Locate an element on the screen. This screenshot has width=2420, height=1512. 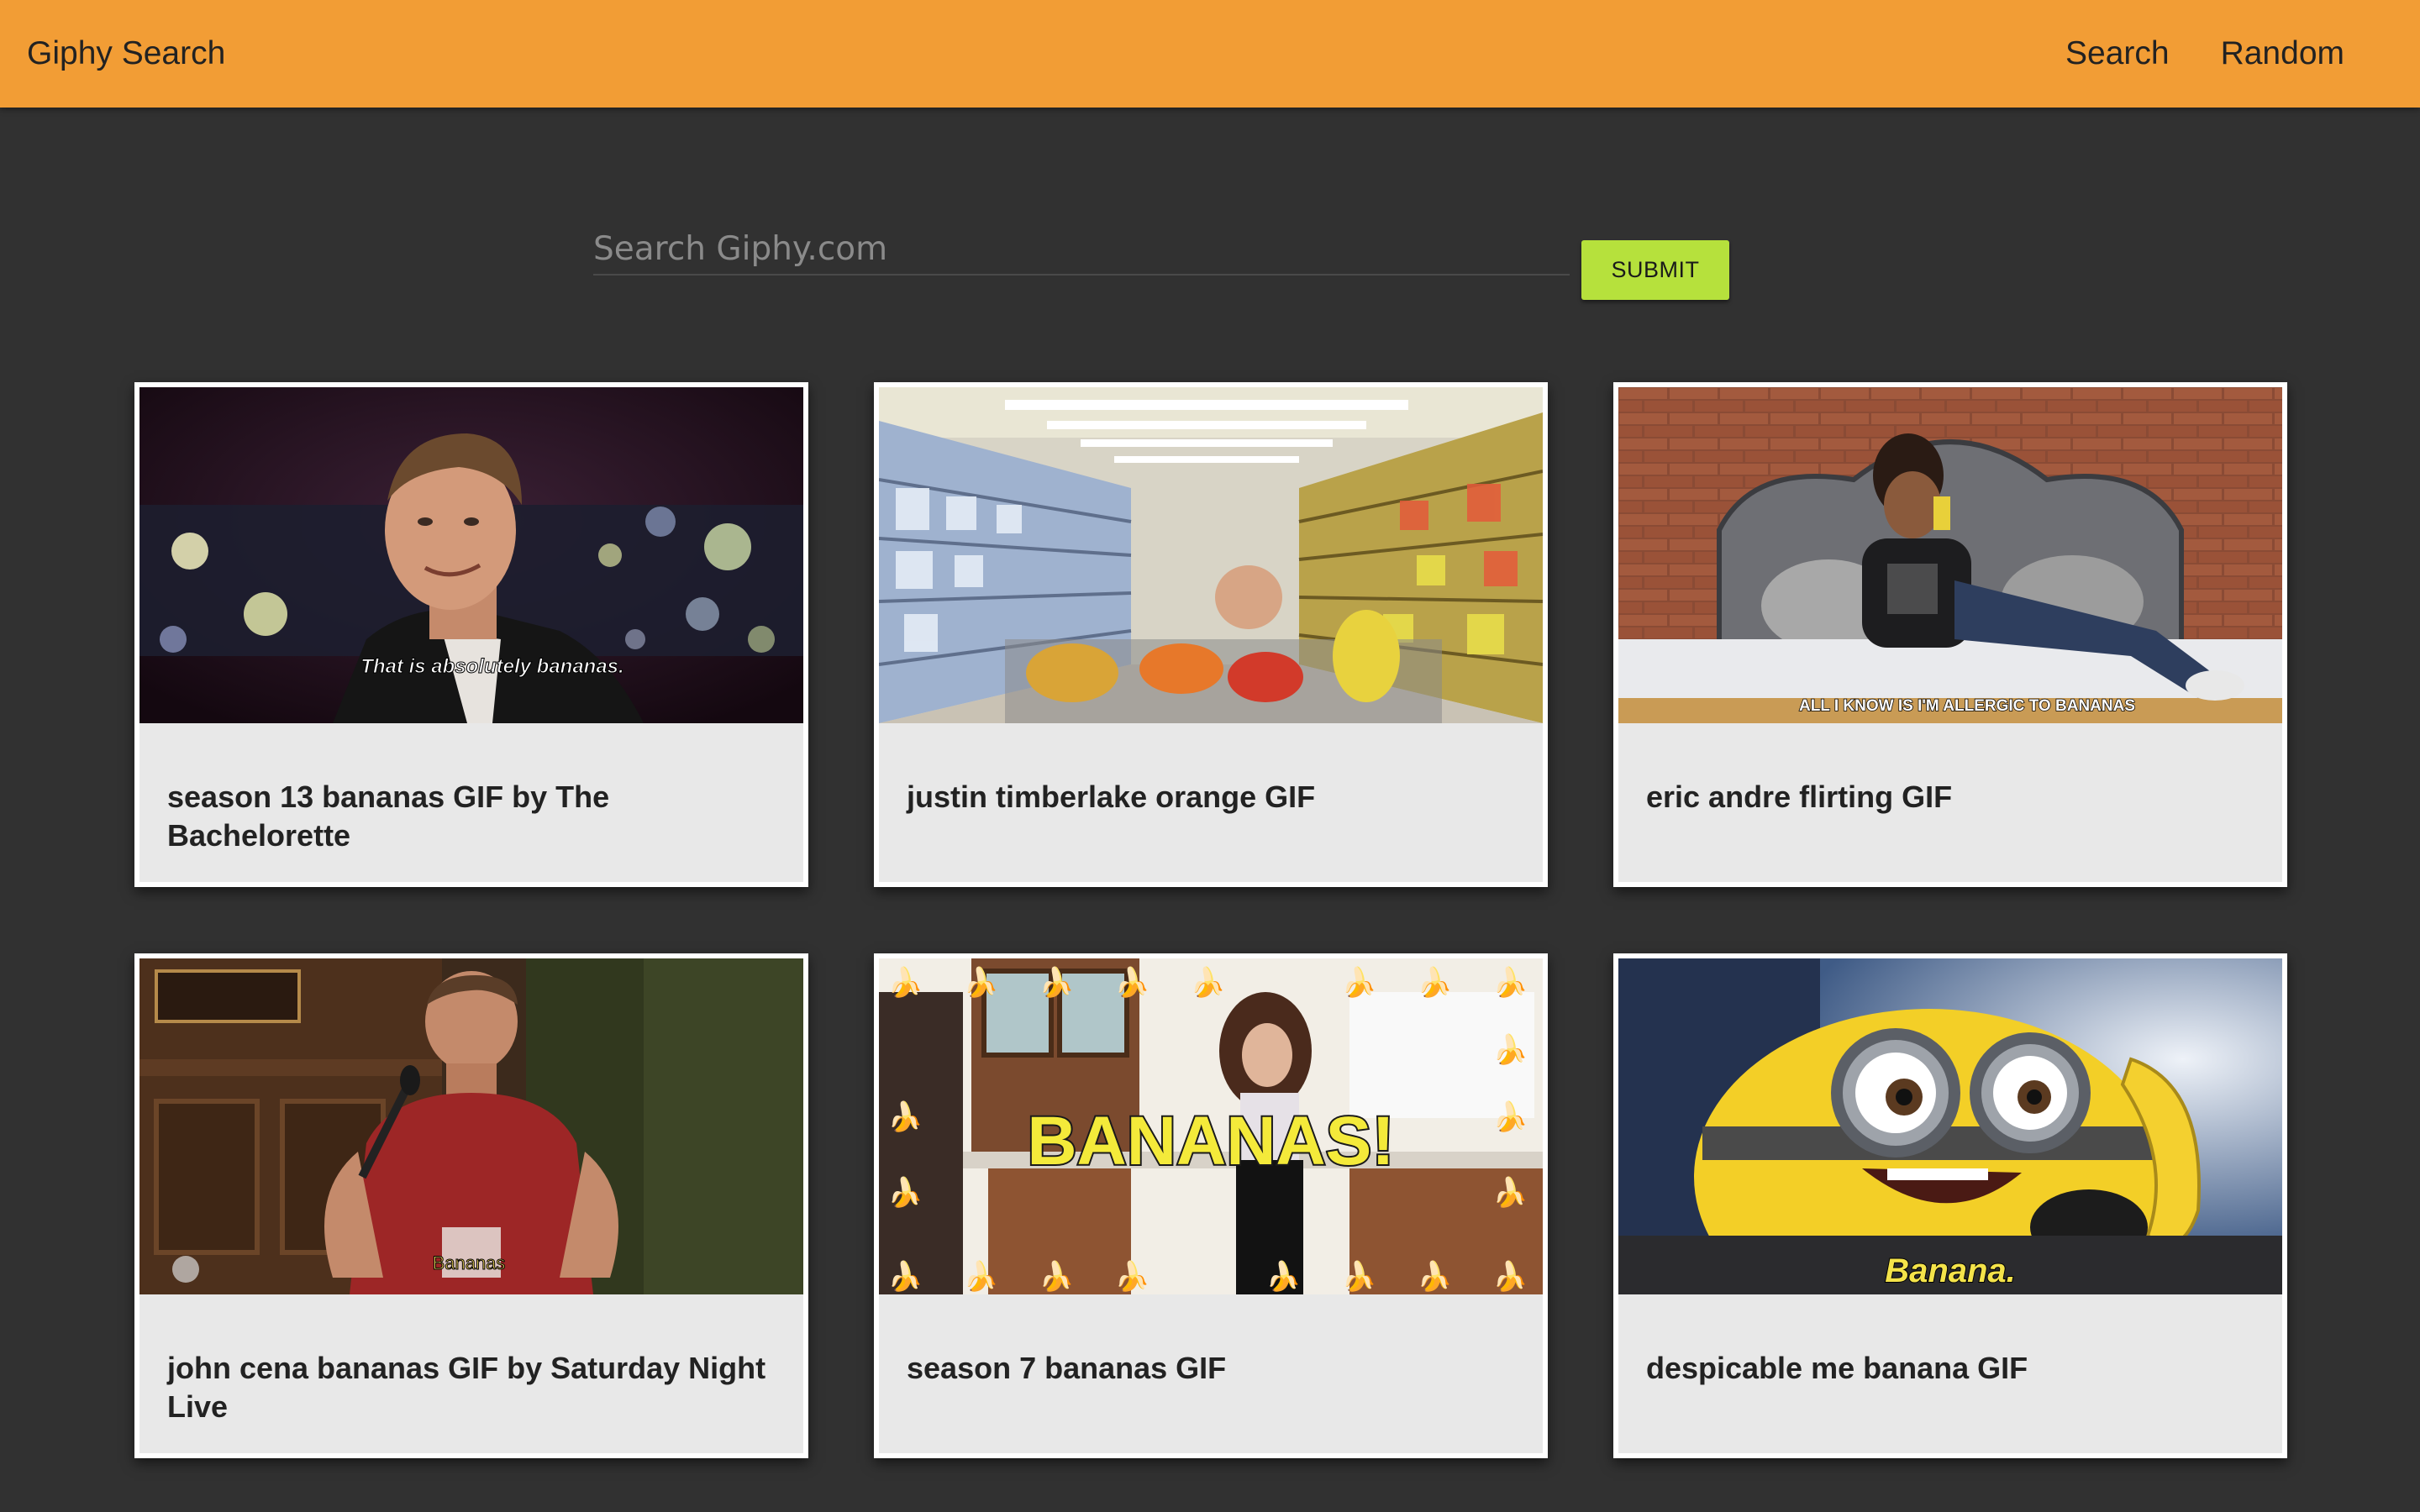
gif-caption: BANANAS! is located at coordinates (1210, 1141).